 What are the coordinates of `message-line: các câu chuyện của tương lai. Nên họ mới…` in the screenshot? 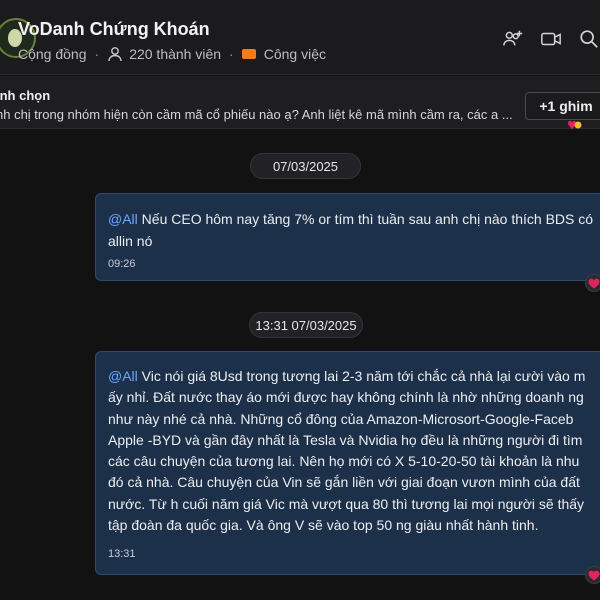 It's located at (344, 461).